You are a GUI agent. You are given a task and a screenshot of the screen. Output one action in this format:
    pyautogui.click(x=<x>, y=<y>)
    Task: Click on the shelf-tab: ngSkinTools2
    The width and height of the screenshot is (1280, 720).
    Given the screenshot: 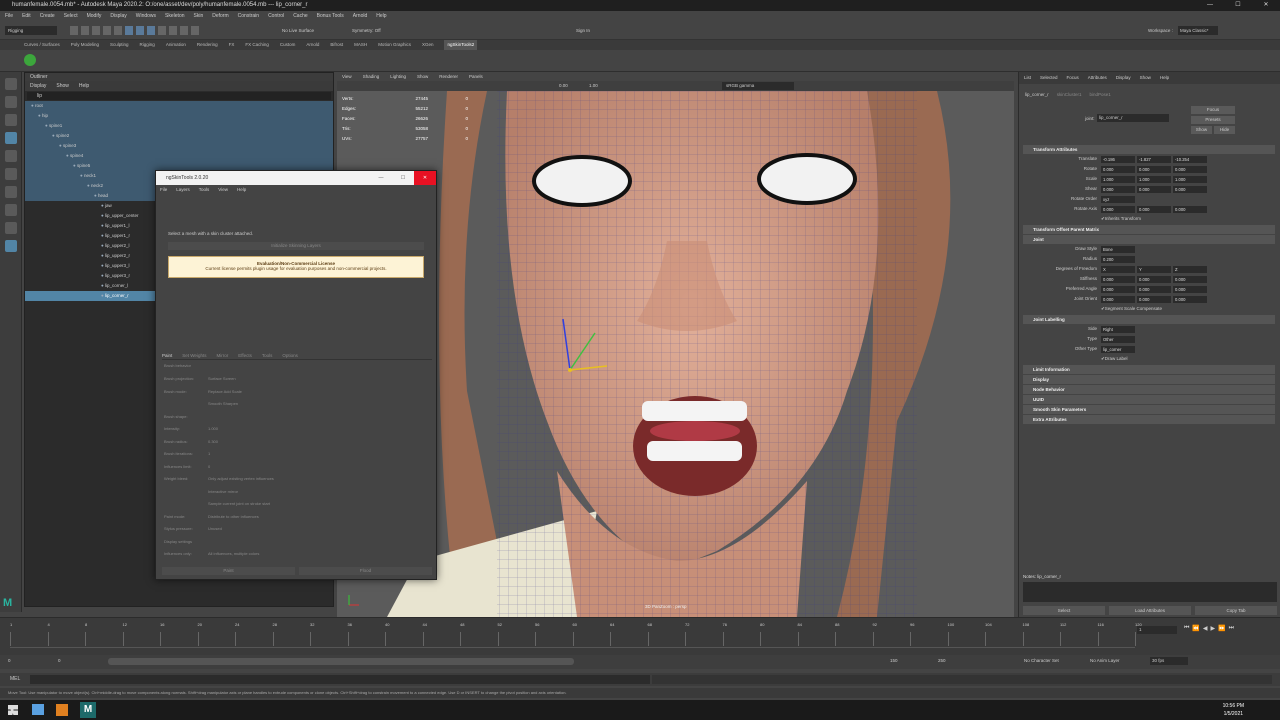 What is the action you would take?
    pyautogui.click(x=461, y=45)
    